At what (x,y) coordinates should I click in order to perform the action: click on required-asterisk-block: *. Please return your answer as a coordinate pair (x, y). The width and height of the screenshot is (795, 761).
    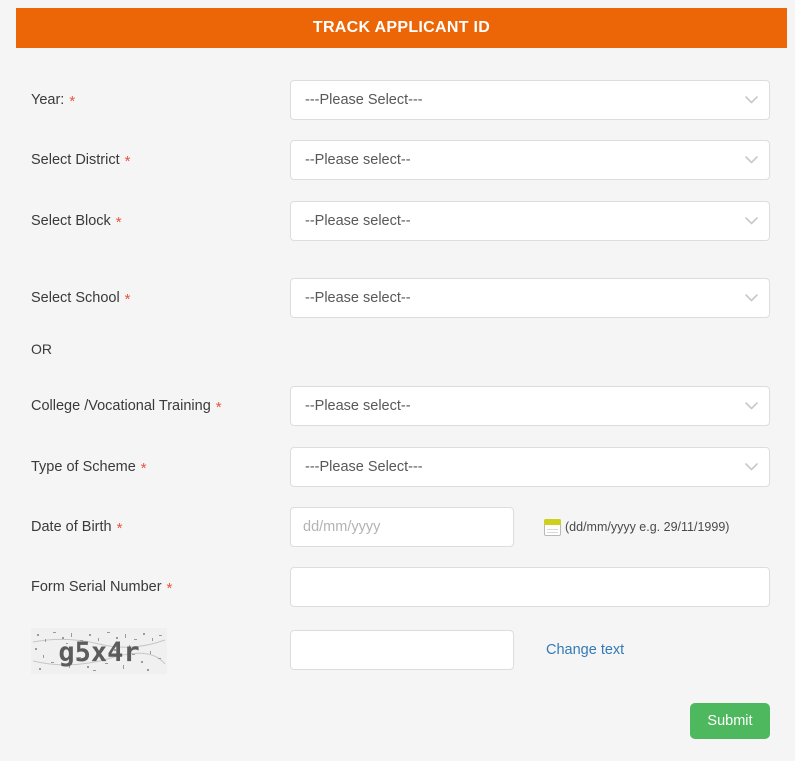
    Looking at the image, I should click on (118, 222).